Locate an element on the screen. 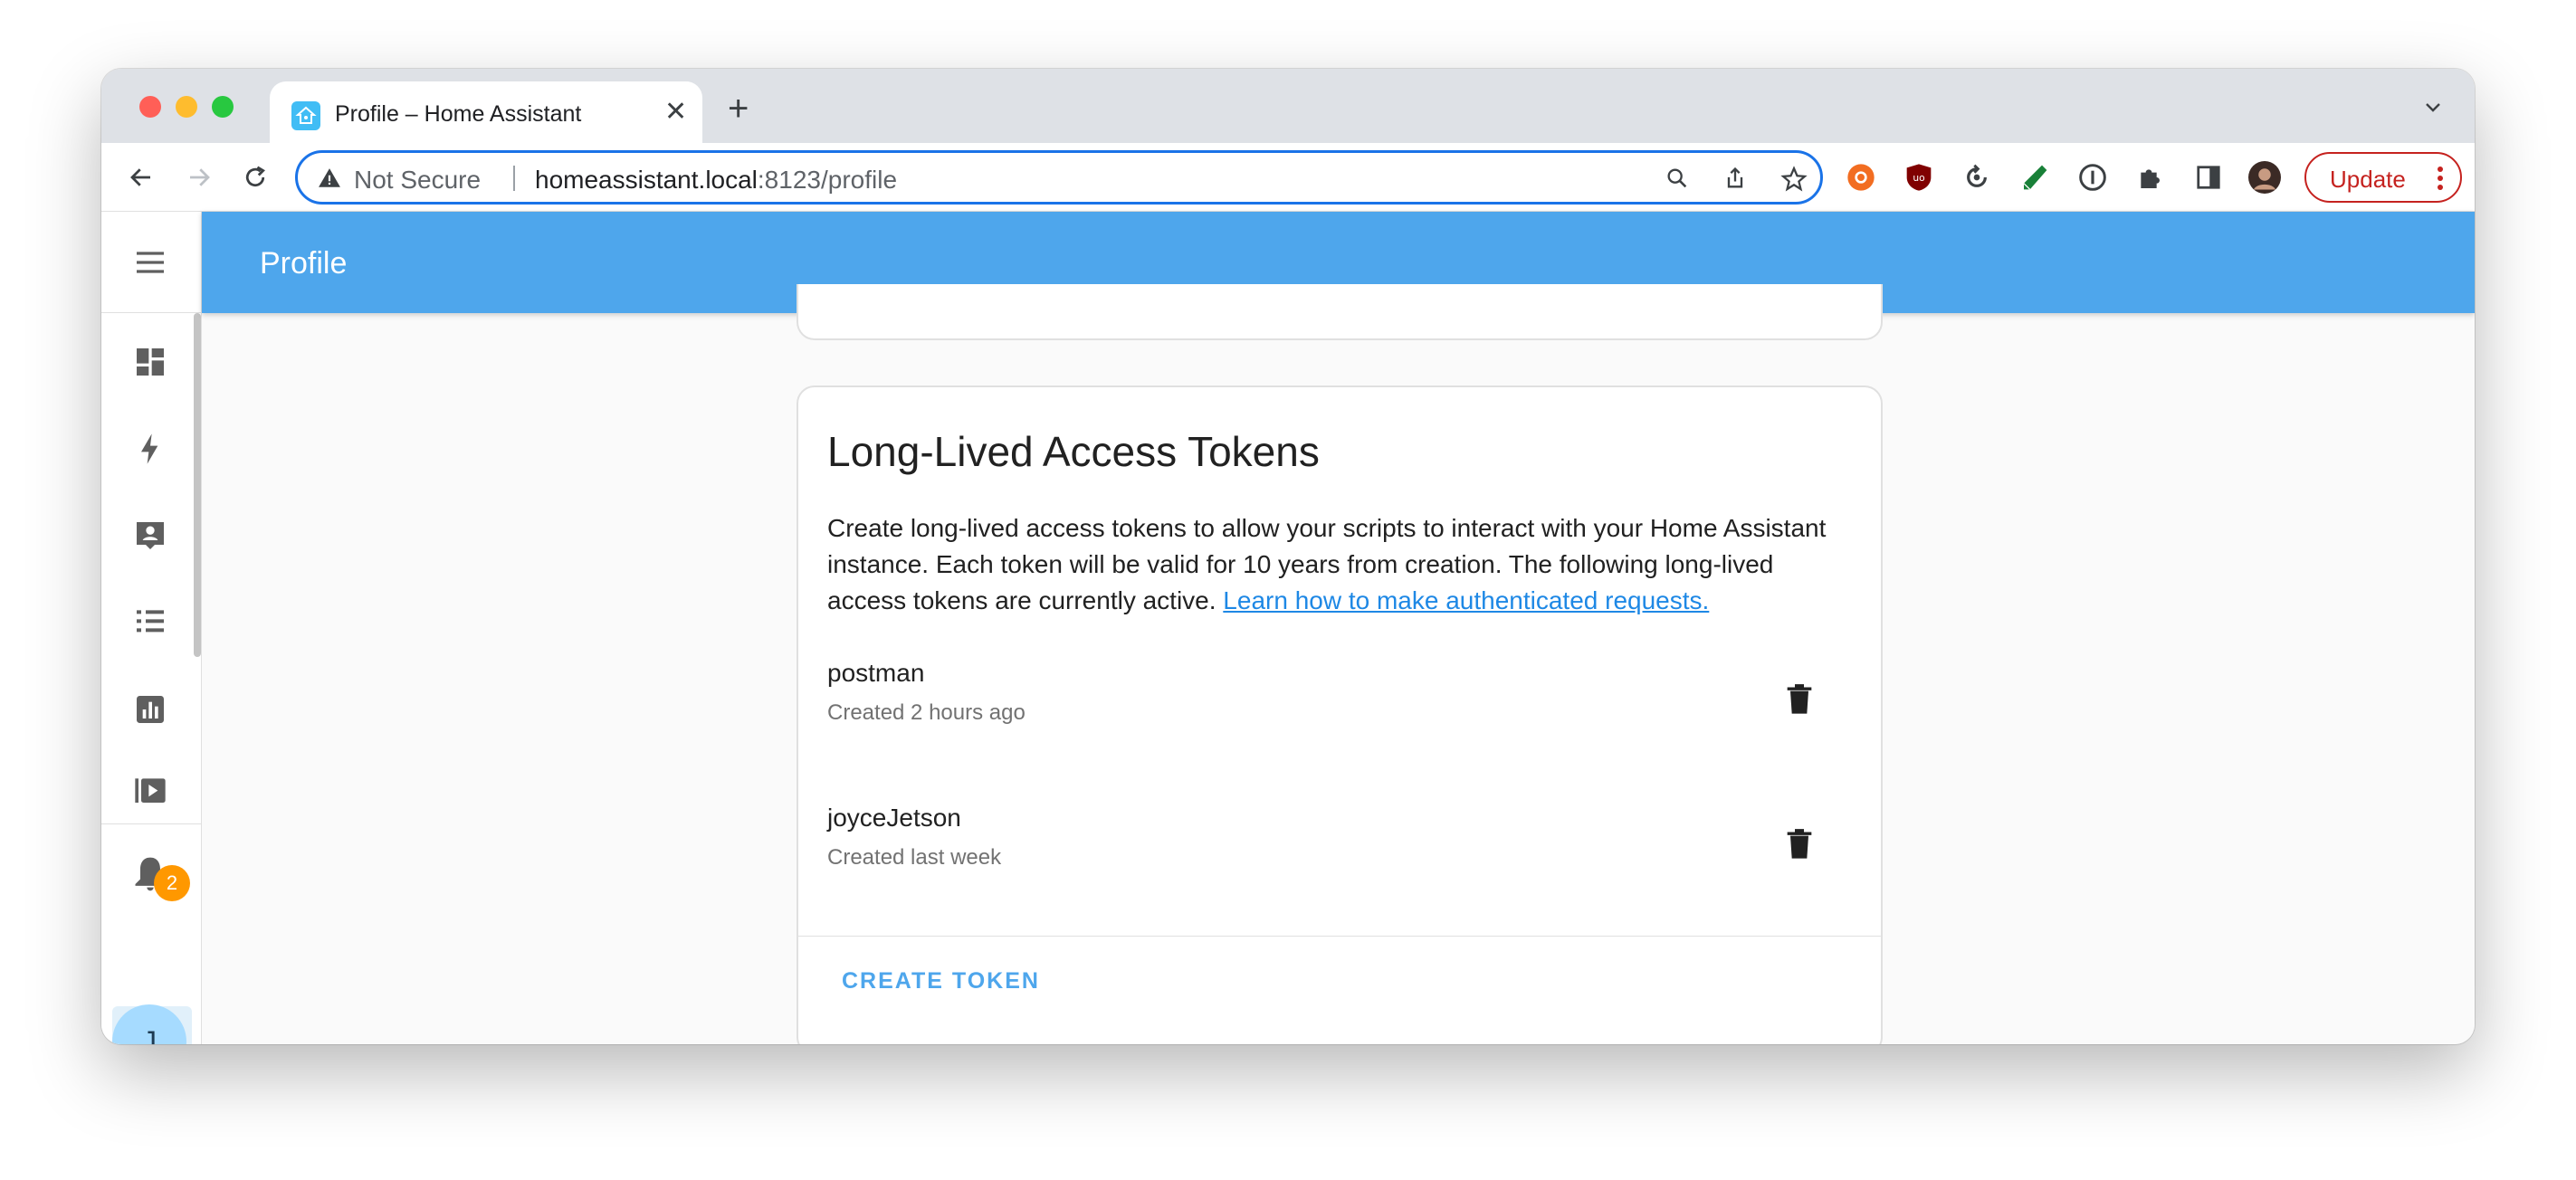  sidebar-item-energy is located at coordinates (151, 449).